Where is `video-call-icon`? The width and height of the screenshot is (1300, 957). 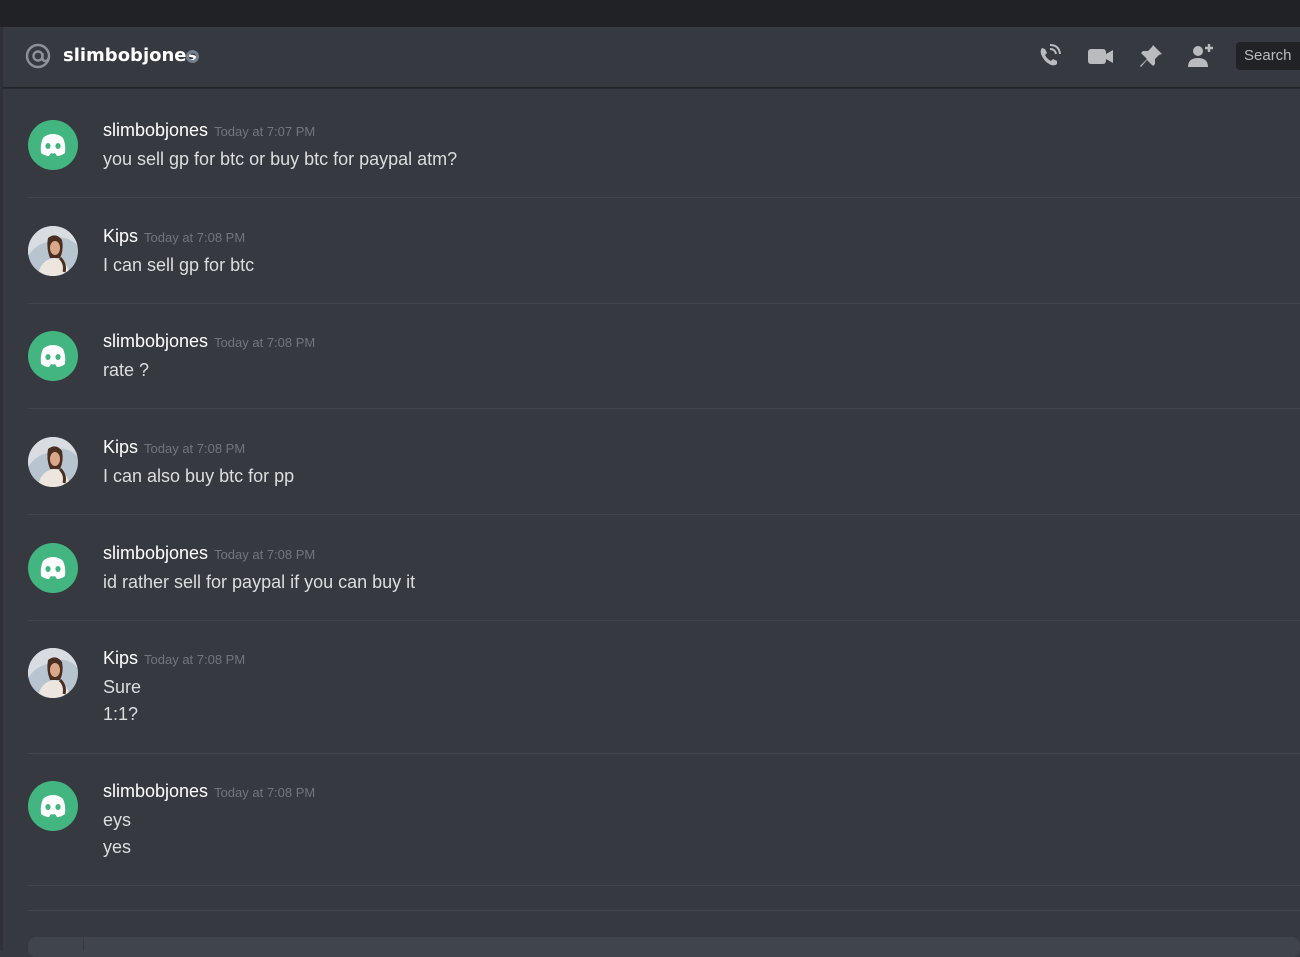 video-call-icon is located at coordinates (1100, 56).